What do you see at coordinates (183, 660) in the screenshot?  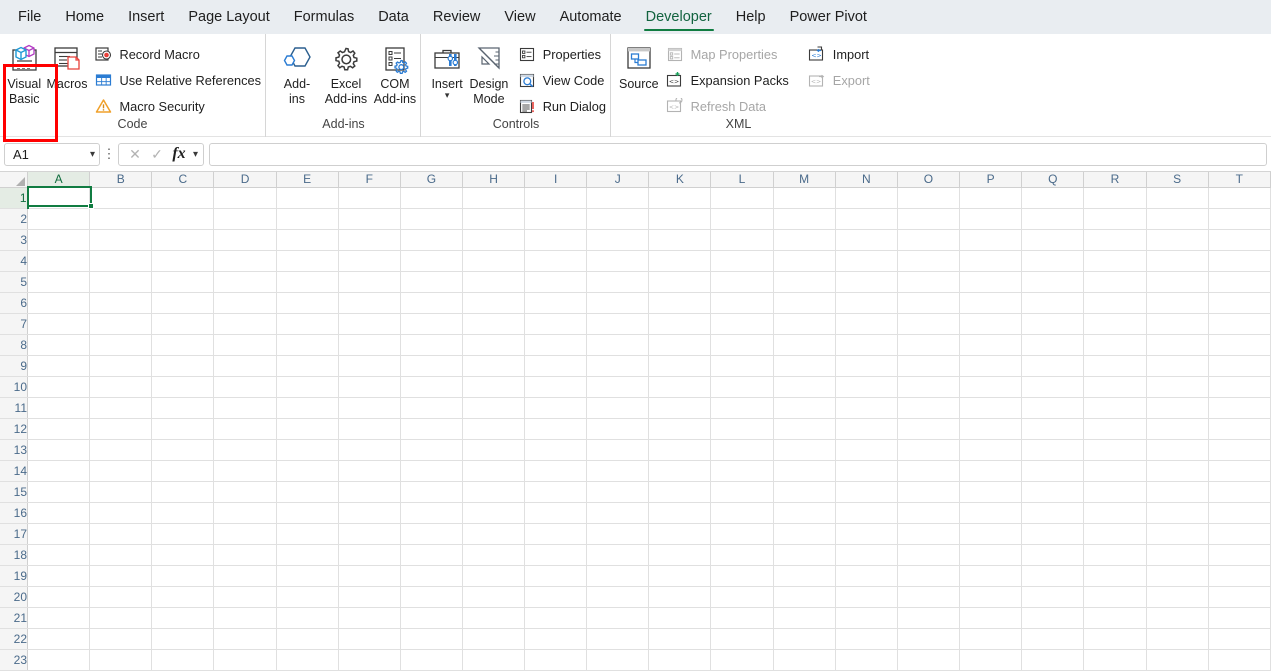 I see `cell-C23` at bounding box center [183, 660].